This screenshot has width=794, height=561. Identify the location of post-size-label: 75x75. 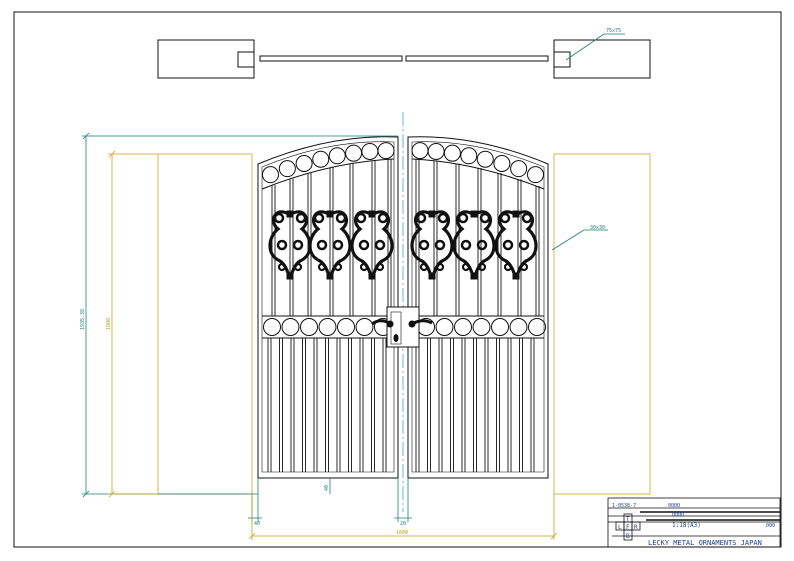
(613, 31).